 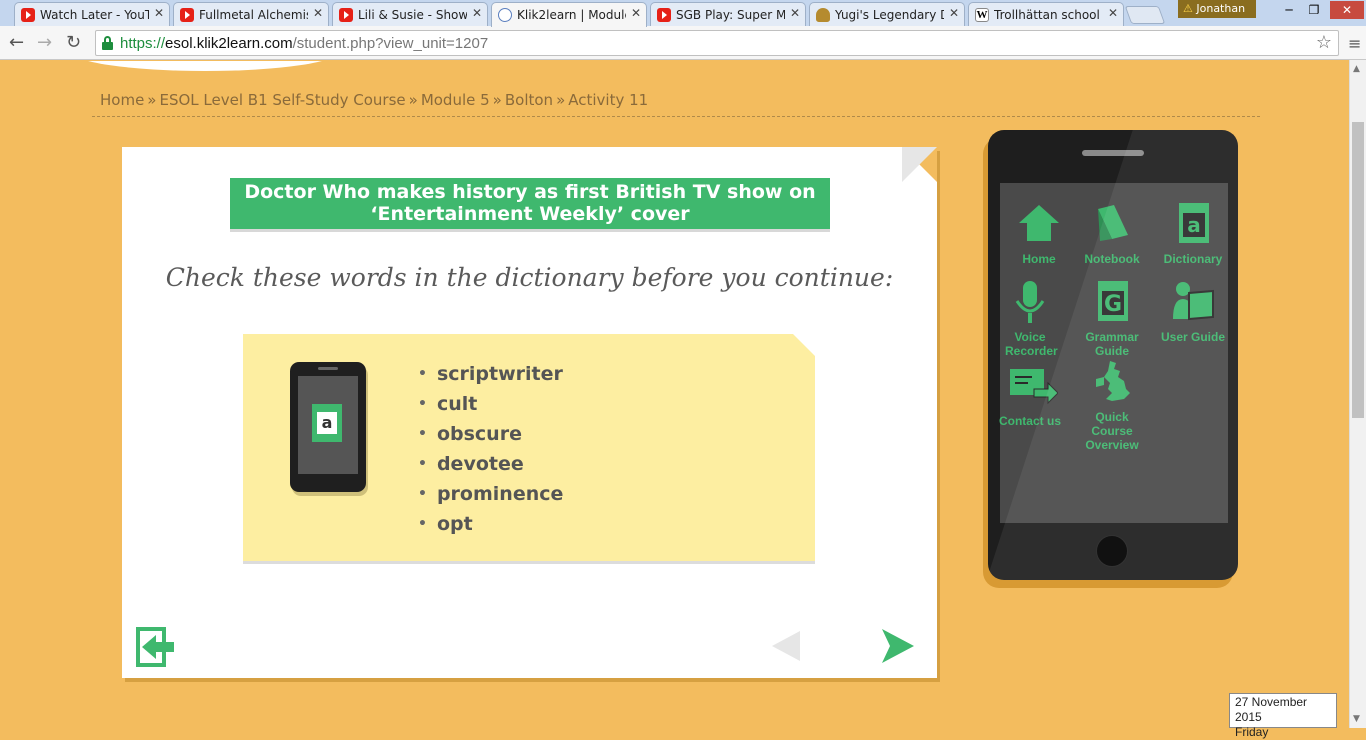 I want to click on menu-voice-recorder: Voice Recorder, so click(x=1030, y=318).